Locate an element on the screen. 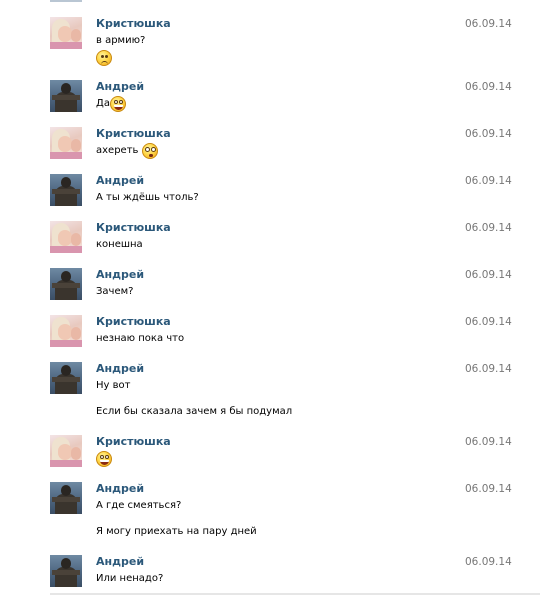 The width and height of the screenshot is (540, 595). message-text: Или ненадо? is located at coordinates (130, 578).